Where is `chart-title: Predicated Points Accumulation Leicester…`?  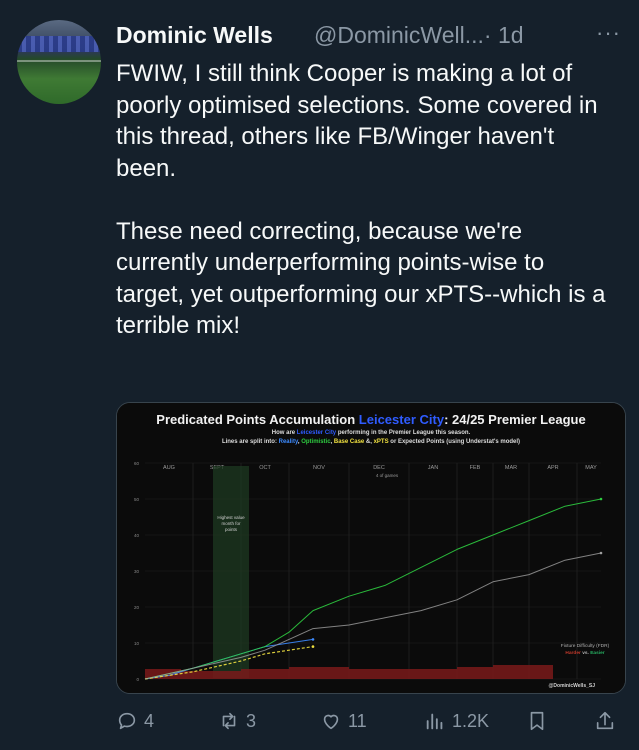 chart-title: Predicated Points Accumulation Leicester… is located at coordinates (370, 419).